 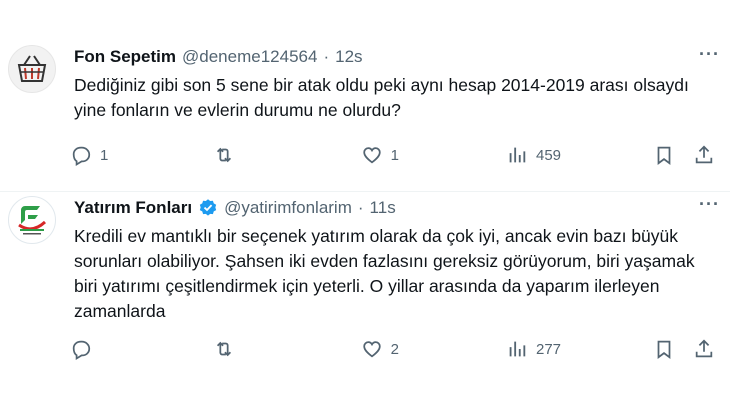 What do you see at coordinates (133, 208) in the screenshot?
I see `author-name: Yatırım Fonları` at bounding box center [133, 208].